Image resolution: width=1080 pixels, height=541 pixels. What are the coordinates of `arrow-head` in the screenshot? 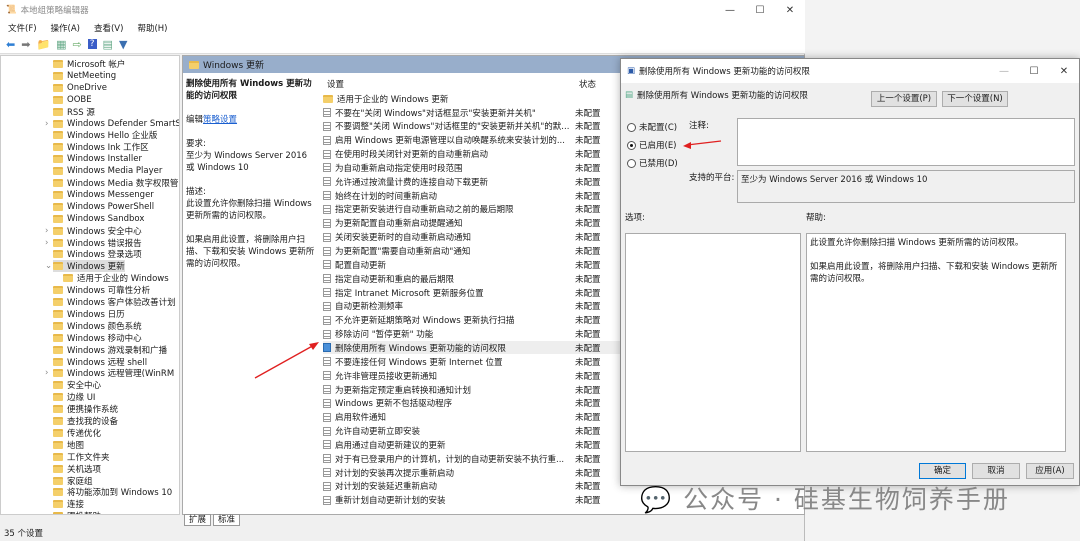 It's located at (314, 346).